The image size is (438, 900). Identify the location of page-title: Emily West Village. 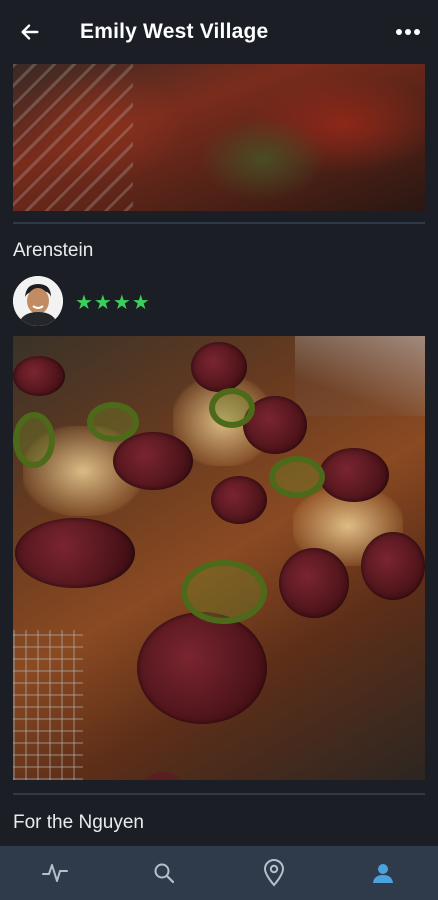
(174, 31).